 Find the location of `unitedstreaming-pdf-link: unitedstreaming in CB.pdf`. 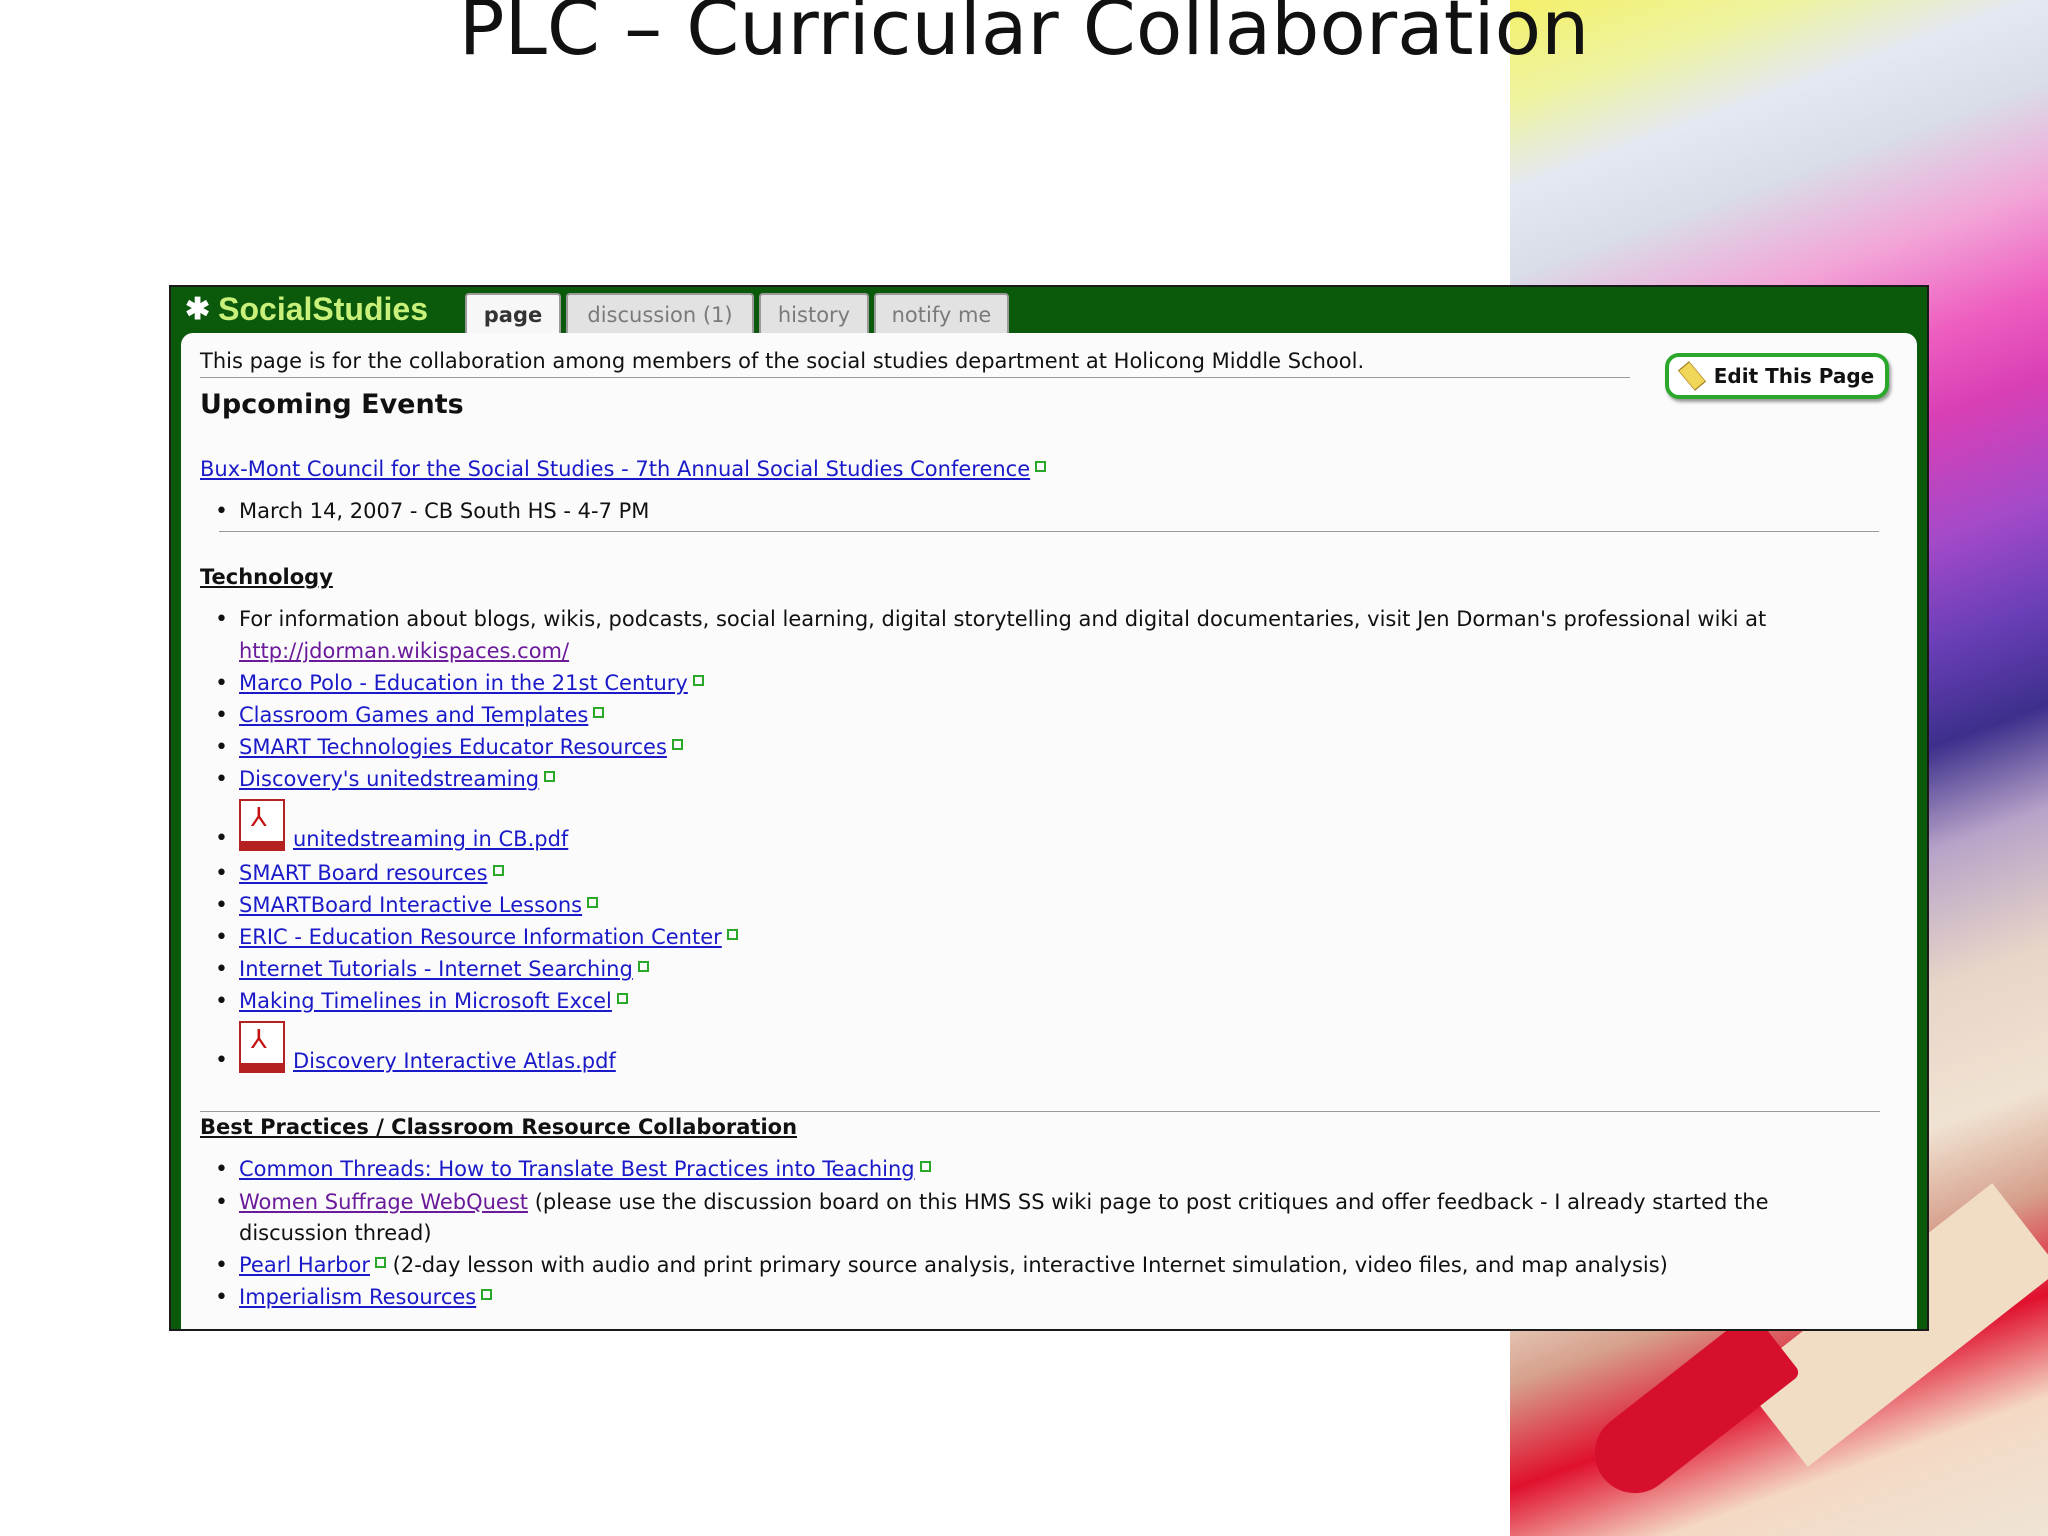

unitedstreaming-pdf-link: unitedstreaming in CB.pdf is located at coordinates (430, 839).